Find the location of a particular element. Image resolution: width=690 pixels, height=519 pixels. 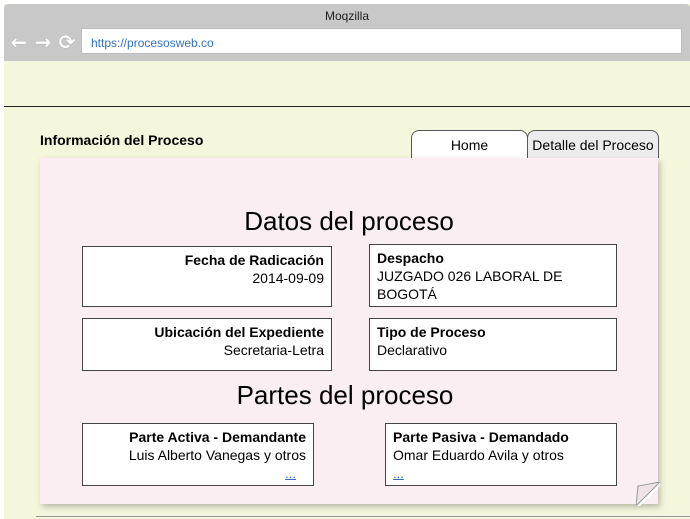

tipo-proceso-label: Tipo de Proceso is located at coordinates (431, 332).